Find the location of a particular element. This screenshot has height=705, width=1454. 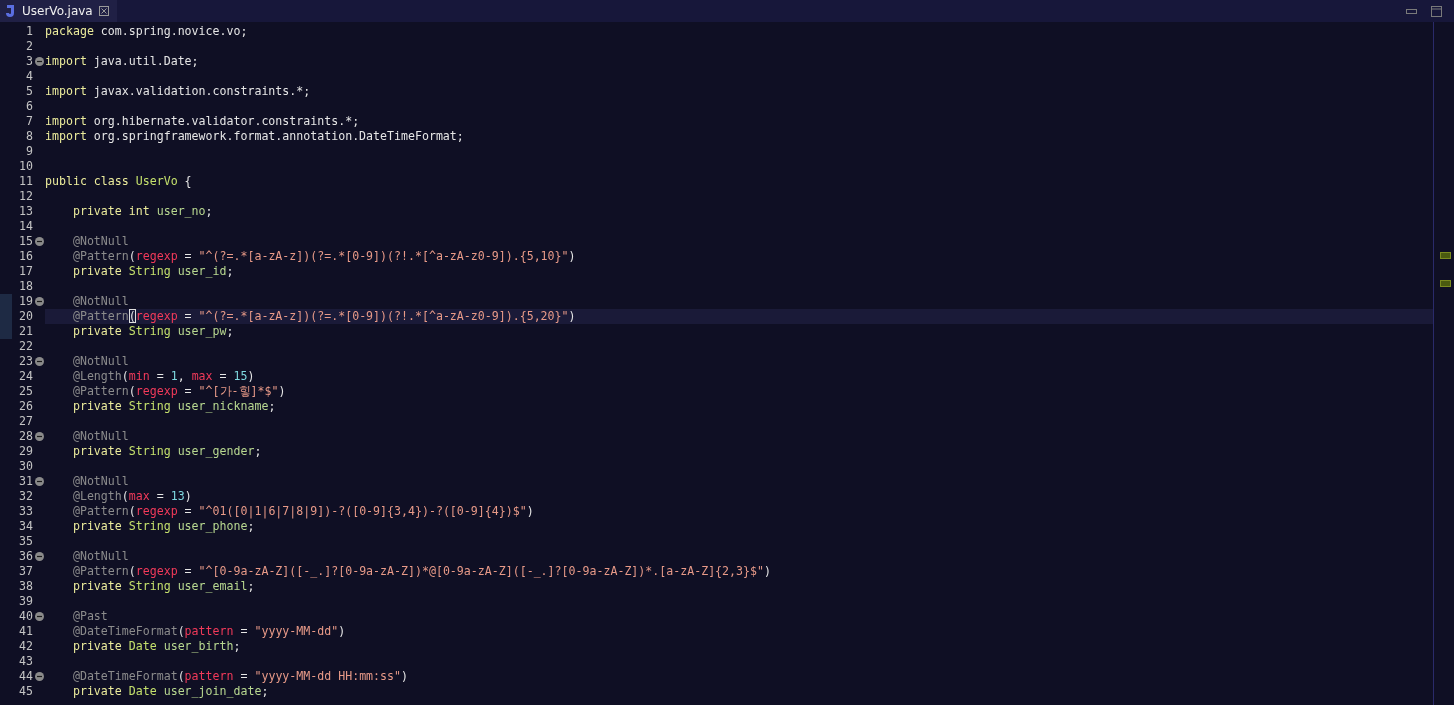

line-number: 35 is located at coordinates (25, 541).